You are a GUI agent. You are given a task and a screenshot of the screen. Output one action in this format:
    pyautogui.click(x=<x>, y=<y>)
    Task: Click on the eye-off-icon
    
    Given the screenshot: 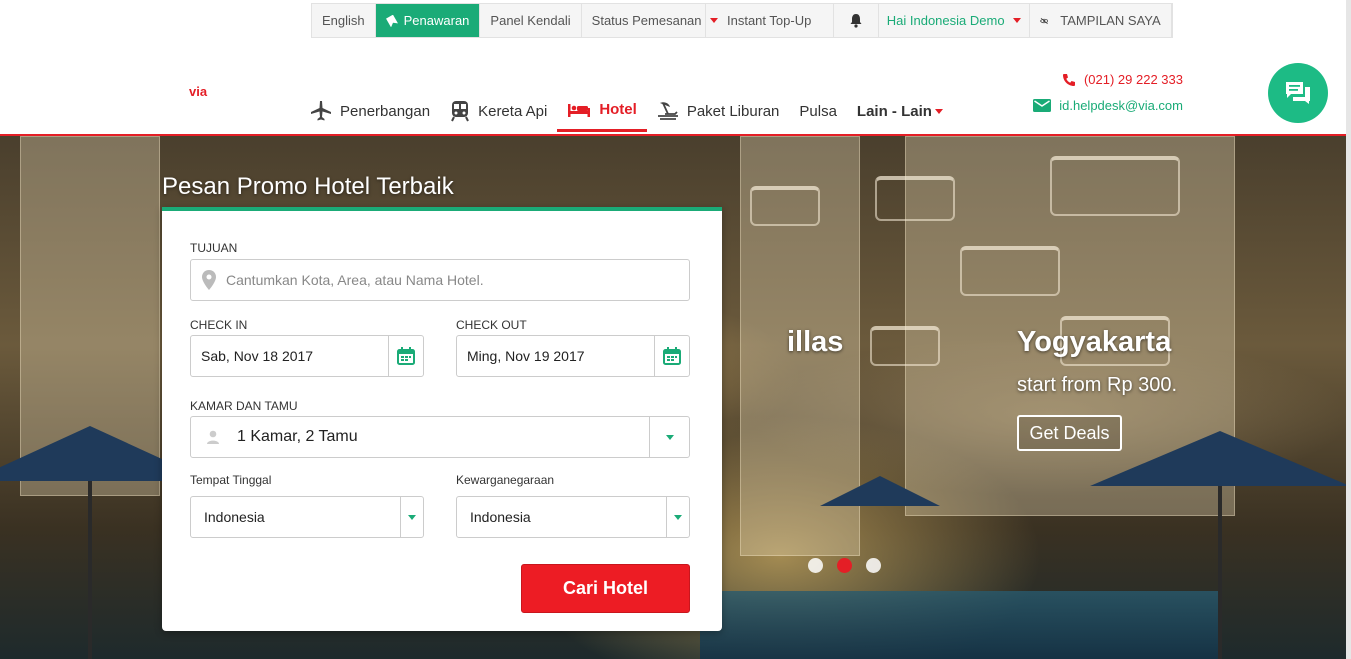 What is the action you would take?
    pyautogui.click(x=1044, y=20)
    